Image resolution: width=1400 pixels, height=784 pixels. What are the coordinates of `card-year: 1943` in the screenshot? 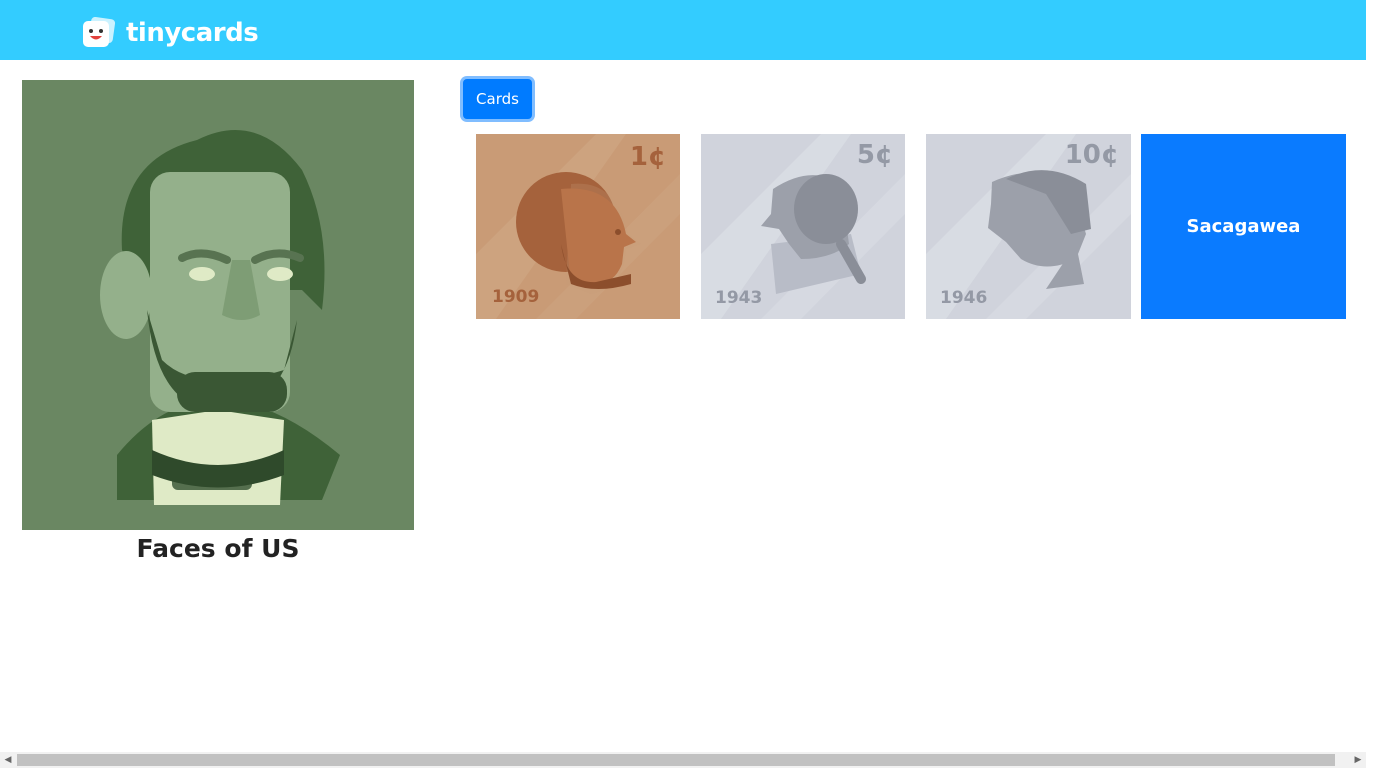 It's located at (739, 298).